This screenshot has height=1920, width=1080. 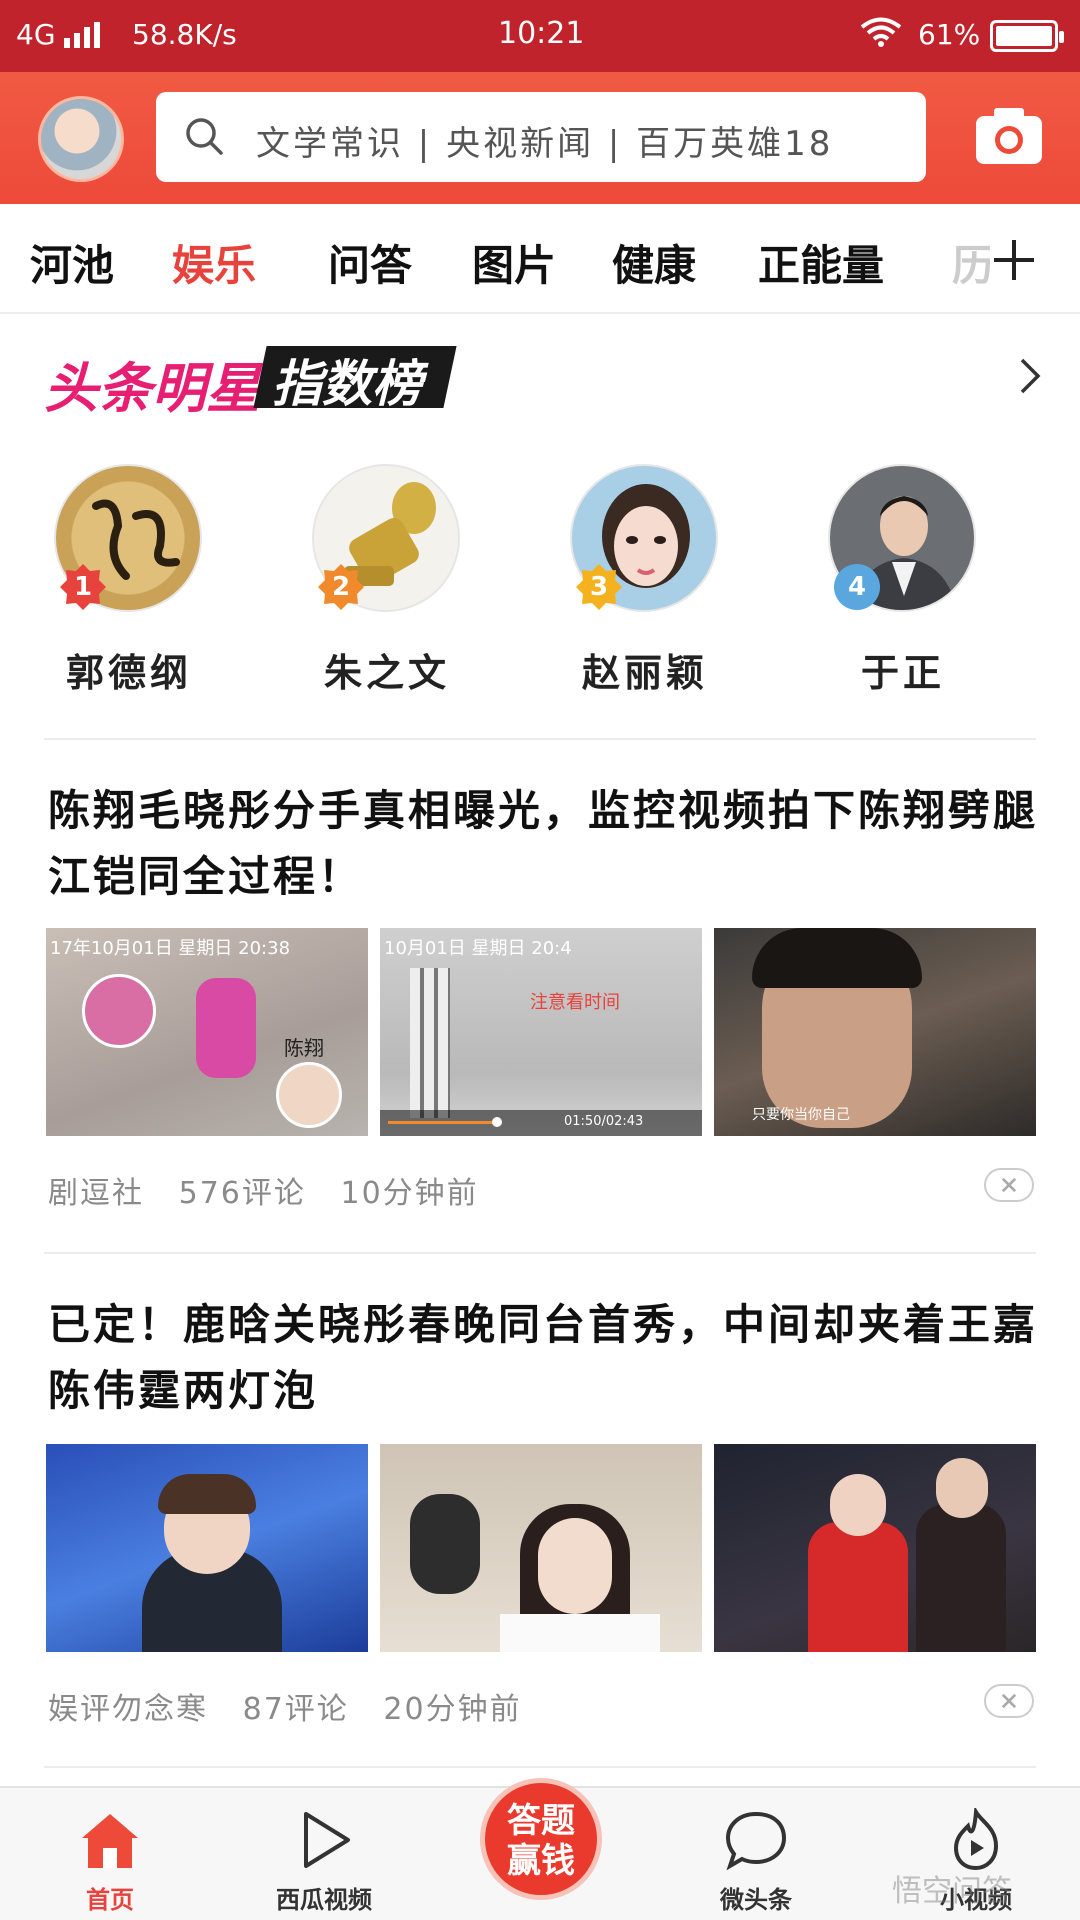 What do you see at coordinates (756, 1841) in the screenshot?
I see `chat-bubble-icon` at bounding box center [756, 1841].